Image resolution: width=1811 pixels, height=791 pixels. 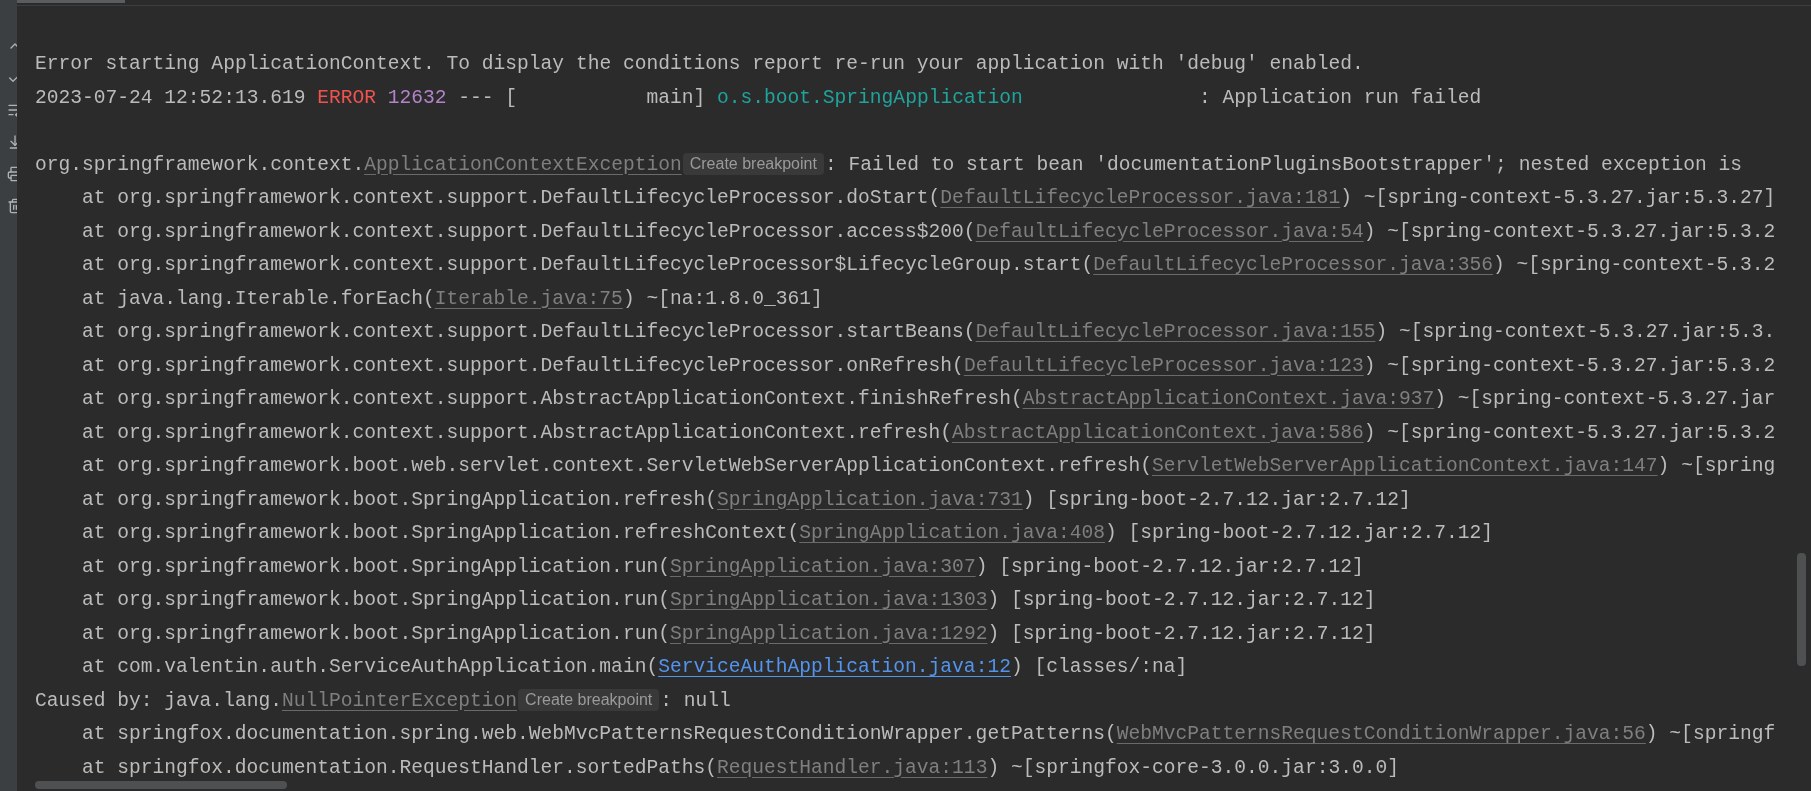 I want to click on source-link: ServiceAuthApplication.java:12, so click(x=834, y=667).